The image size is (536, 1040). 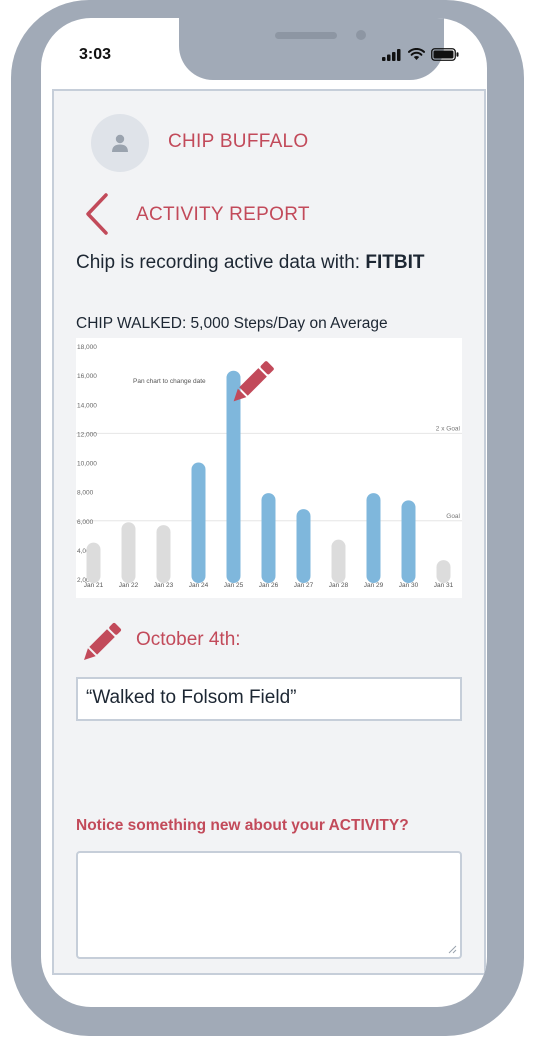 What do you see at coordinates (95, 54) in the screenshot?
I see `status-time: 3:03` at bounding box center [95, 54].